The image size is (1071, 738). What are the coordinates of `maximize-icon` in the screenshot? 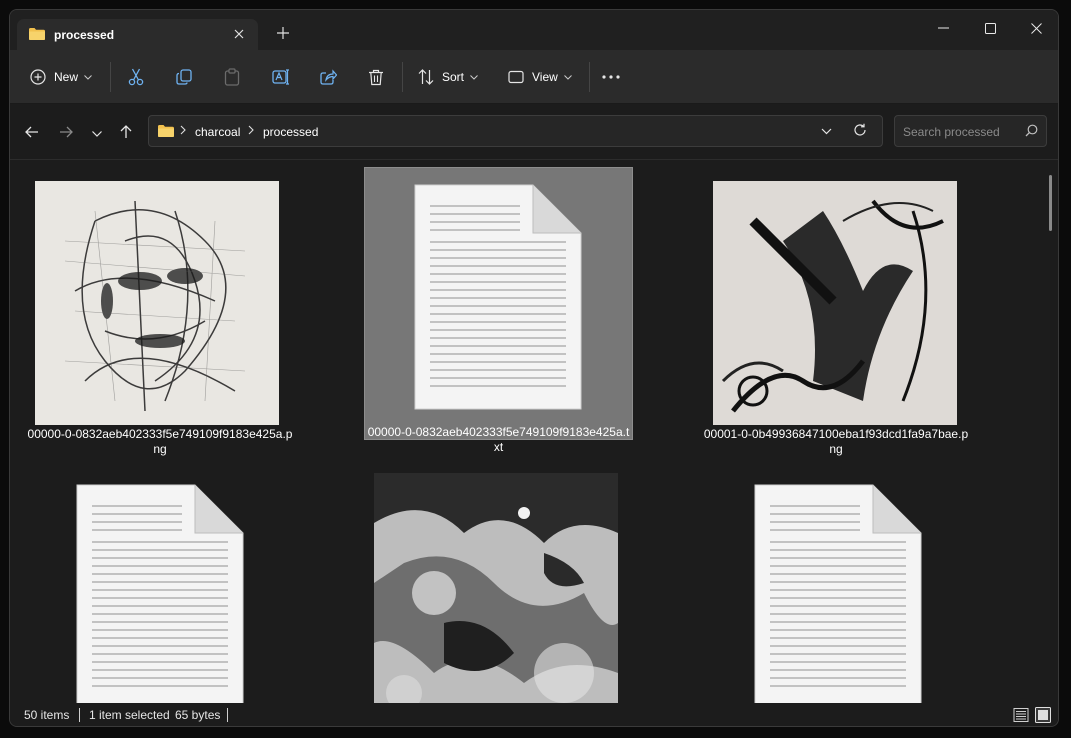 It's located at (990, 28).